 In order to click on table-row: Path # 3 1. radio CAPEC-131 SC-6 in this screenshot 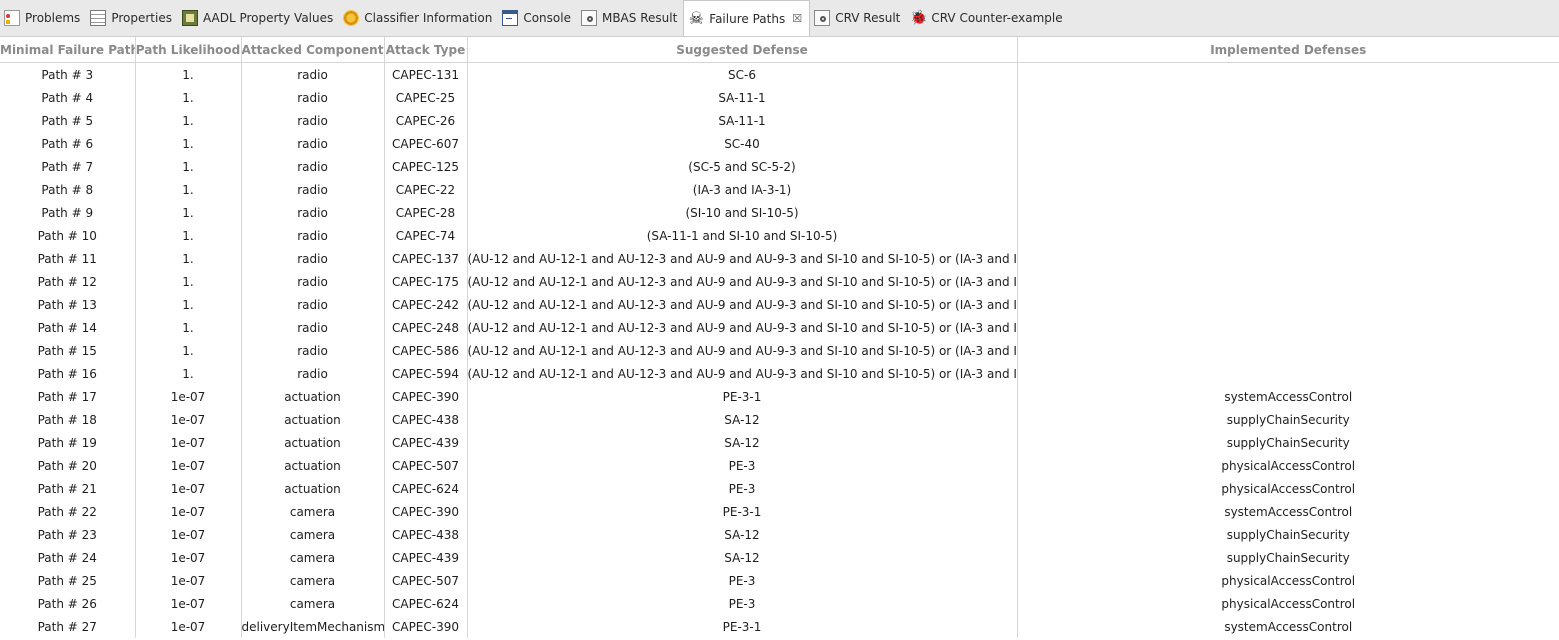, I will do `click(779, 74)`.